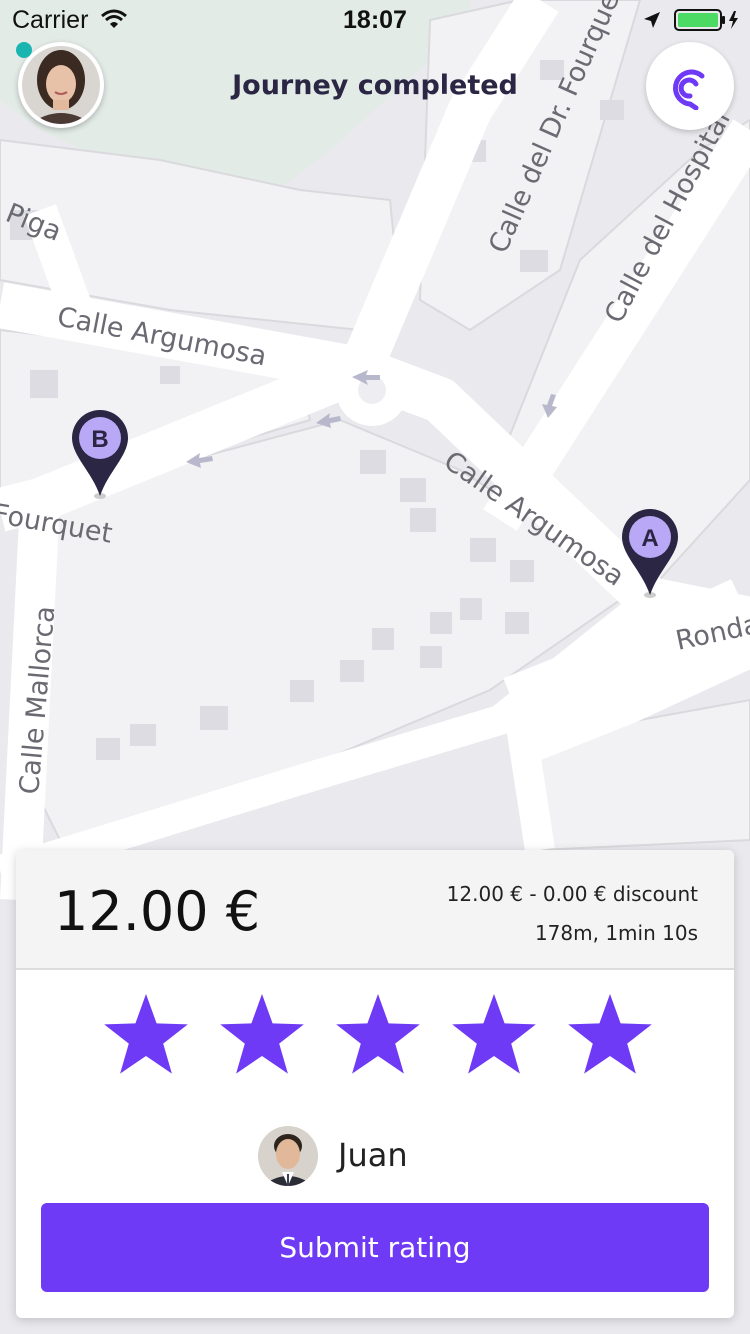 The width and height of the screenshot is (750, 1334). I want to click on status-bar: Carrier 18:07, so click(375, 20).